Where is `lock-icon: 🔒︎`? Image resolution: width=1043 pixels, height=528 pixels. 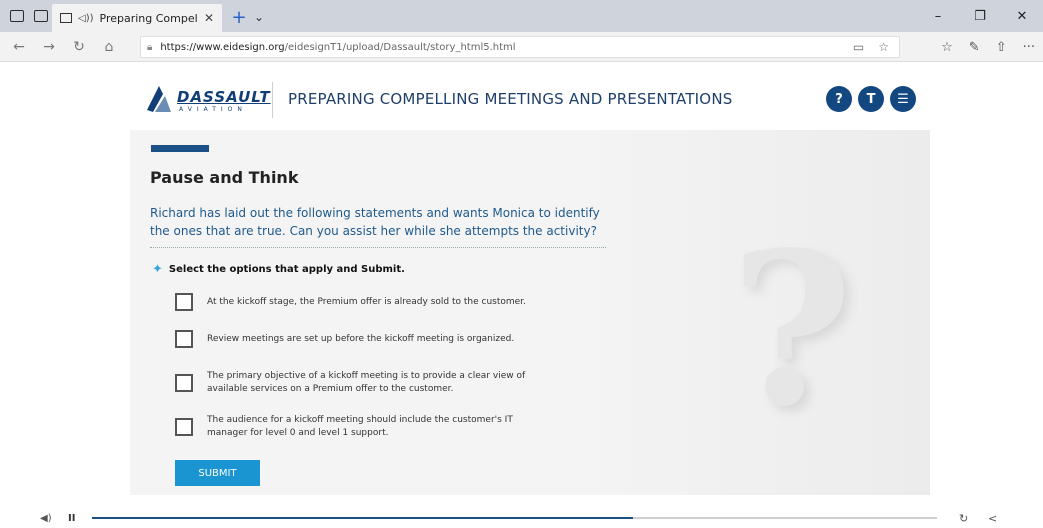 lock-icon: 🔒︎ is located at coordinates (150, 47).